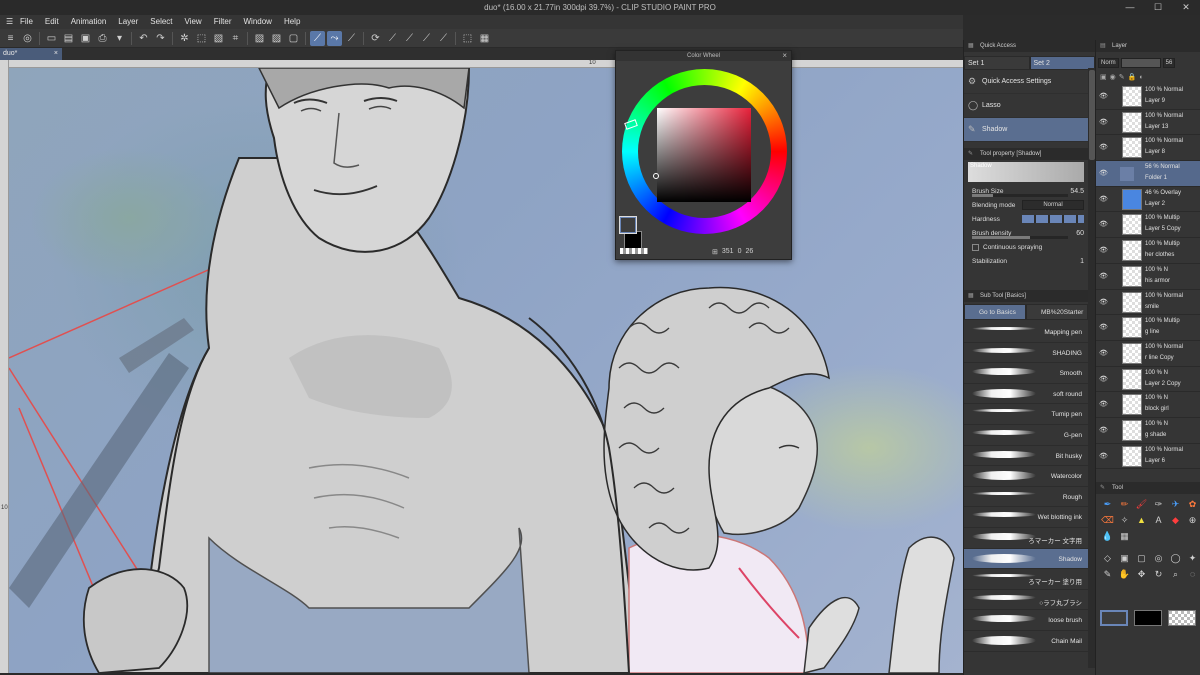 The height and width of the screenshot is (675, 1200). What do you see at coordinates (1108, 63) in the screenshot?
I see `blend-mode-select: Norm` at bounding box center [1108, 63].